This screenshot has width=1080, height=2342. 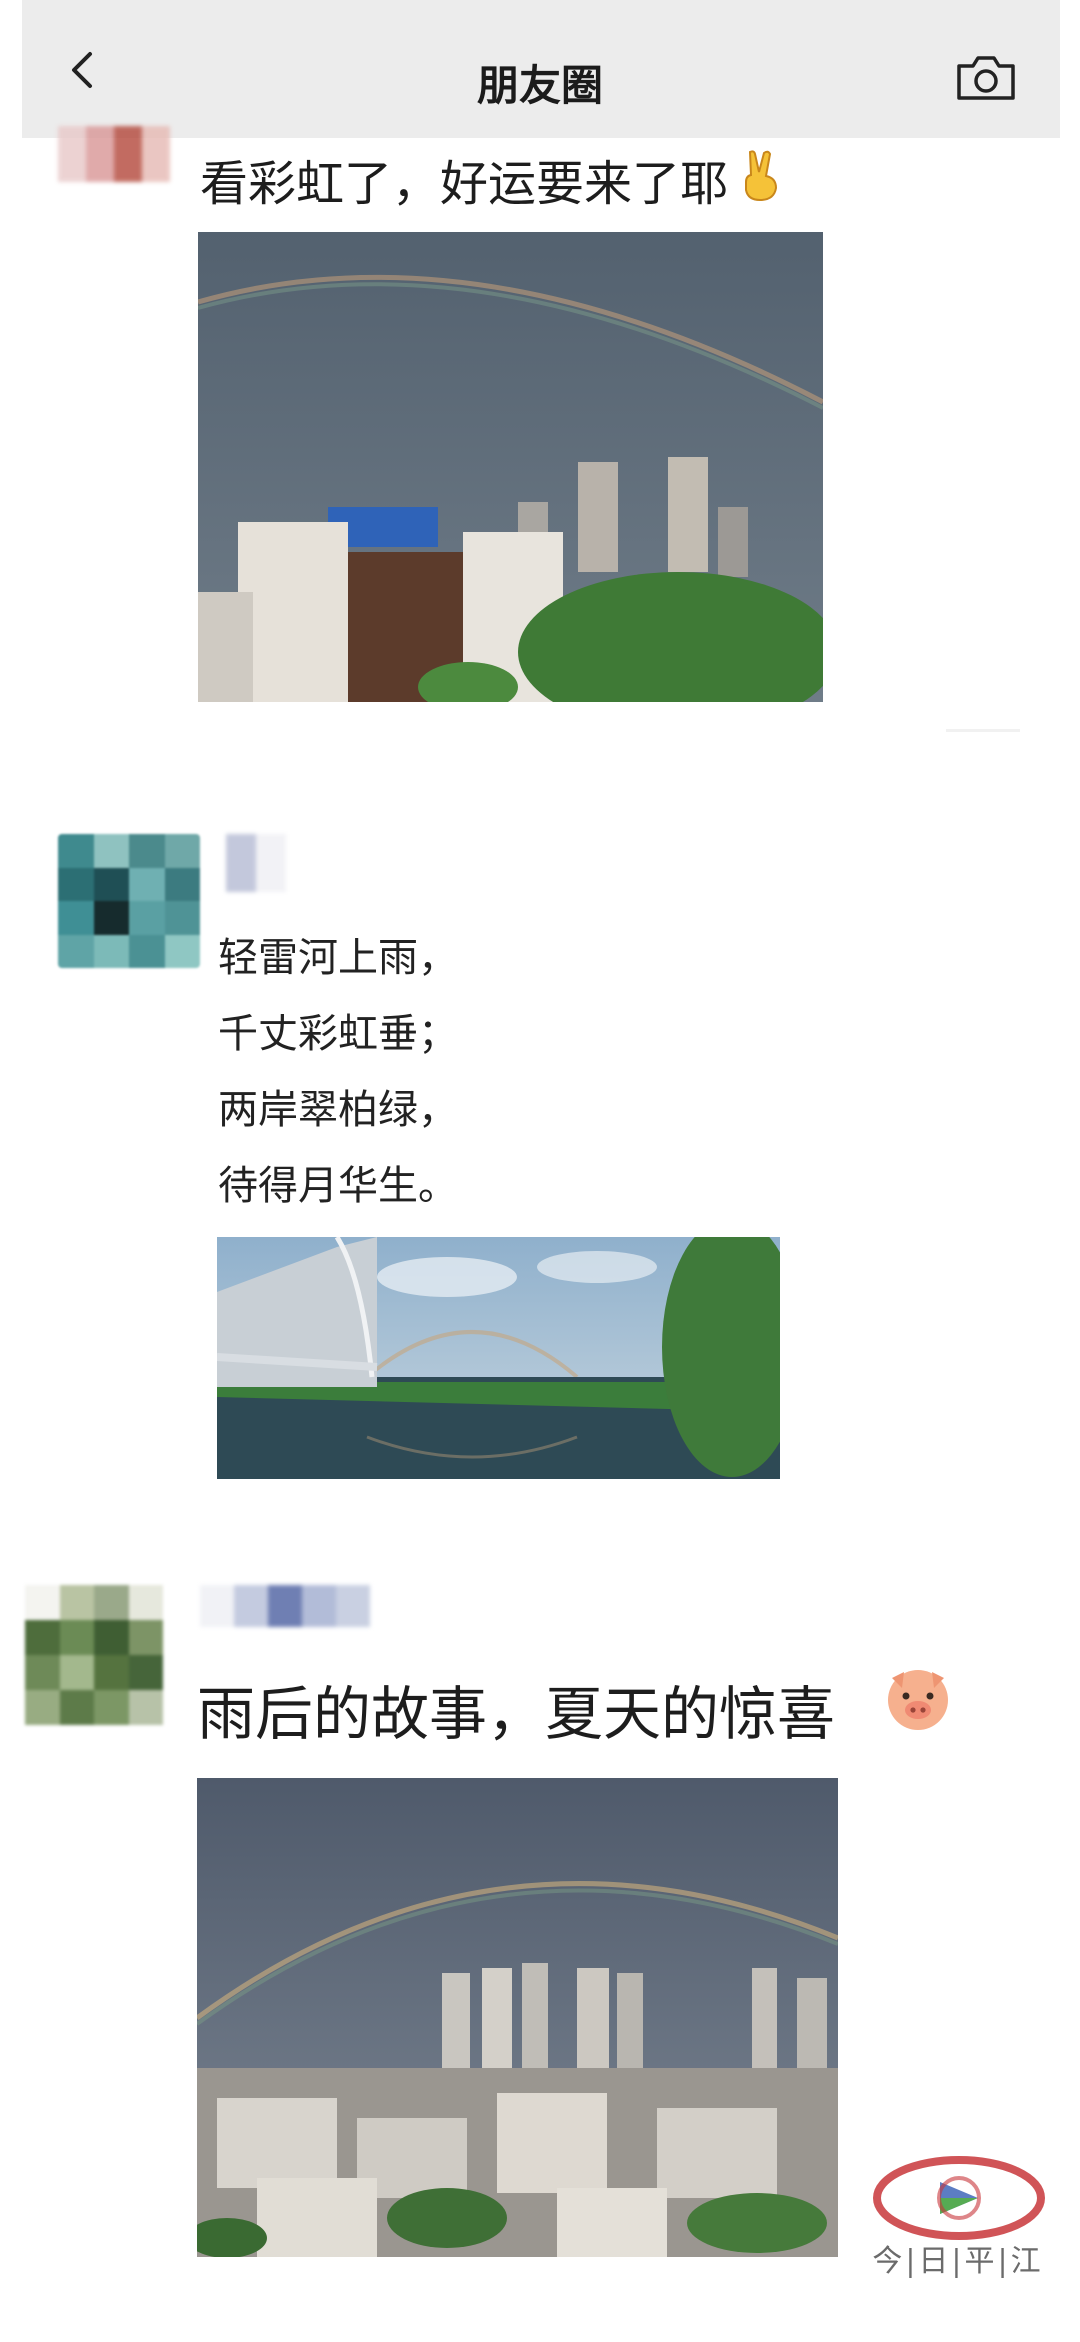 What do you see at coordinates (338, 1034) in the screenshot?
I see `poem-line: 千丈彩虹垂；` at bounding box center [338, 1034].